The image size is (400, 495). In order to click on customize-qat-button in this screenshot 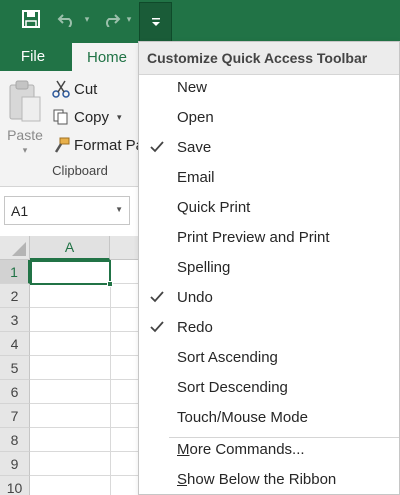, I will do `click(155, 21)`.